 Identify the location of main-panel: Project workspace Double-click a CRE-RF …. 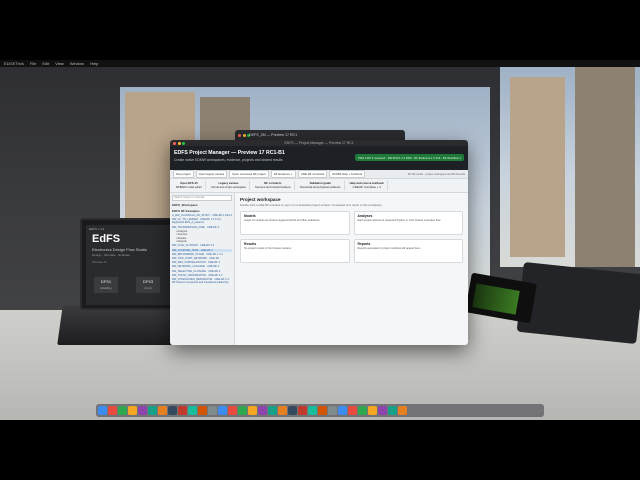
(351, 269).